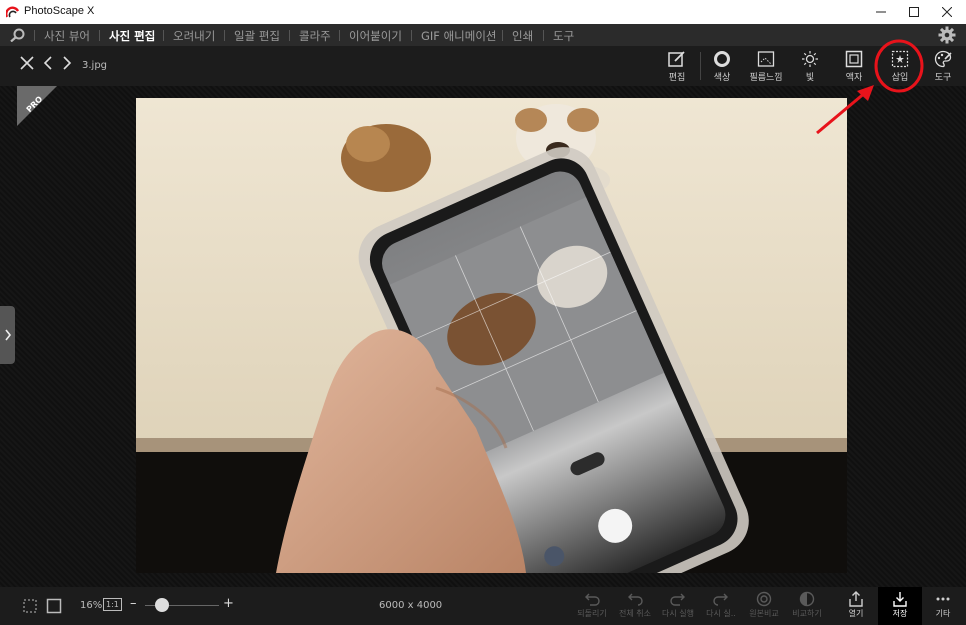  I want to click on menu-print: 인쇄, so click(522, 36).